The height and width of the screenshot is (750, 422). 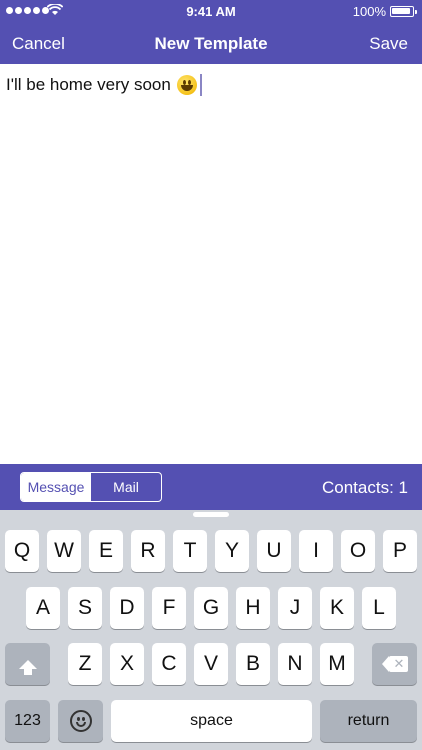 I want to click on key-h: H, so click(x=253, y=608).